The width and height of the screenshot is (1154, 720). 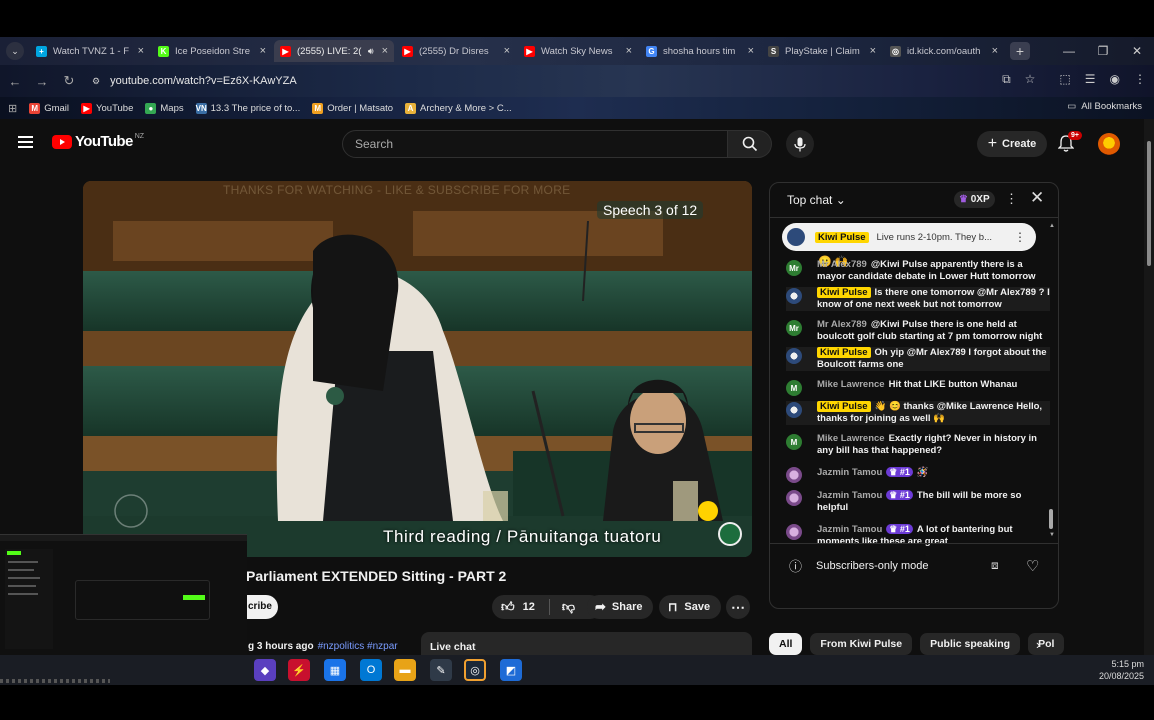 What do you see at coordinates (164, 108) in the screenshot?
I see `bookmark-item: ● Maps` at bounding box center [164, 108].